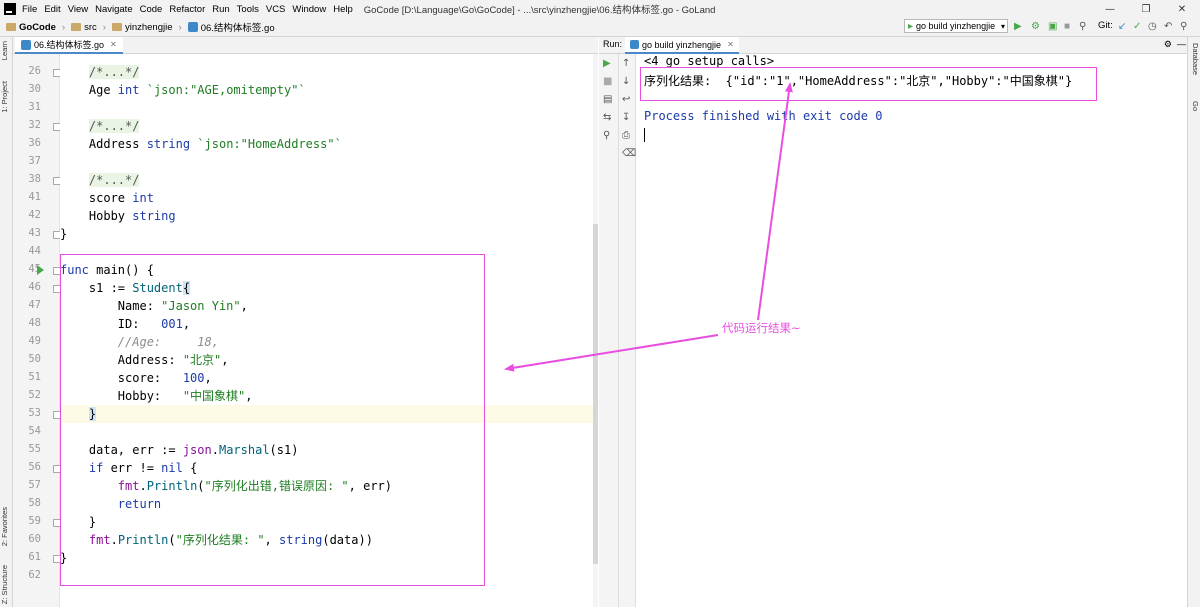 The height and width of the screenshot is (607, 1200). Describe the element at coordinates (1105, 25) in the screenshot. I see `git-label: Git:` at that location.